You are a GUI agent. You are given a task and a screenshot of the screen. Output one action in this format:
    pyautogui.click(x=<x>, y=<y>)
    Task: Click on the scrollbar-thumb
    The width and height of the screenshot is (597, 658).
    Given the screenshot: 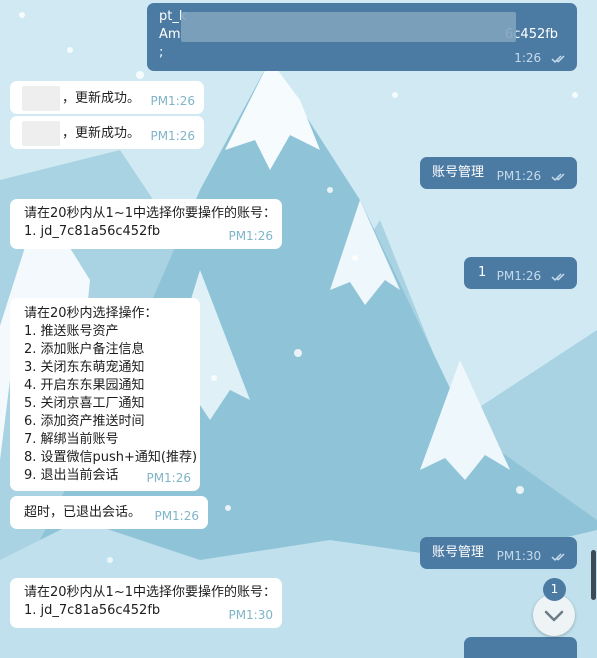 What is the action you would take?
    pyautogui.click(x=593, y=575)
    